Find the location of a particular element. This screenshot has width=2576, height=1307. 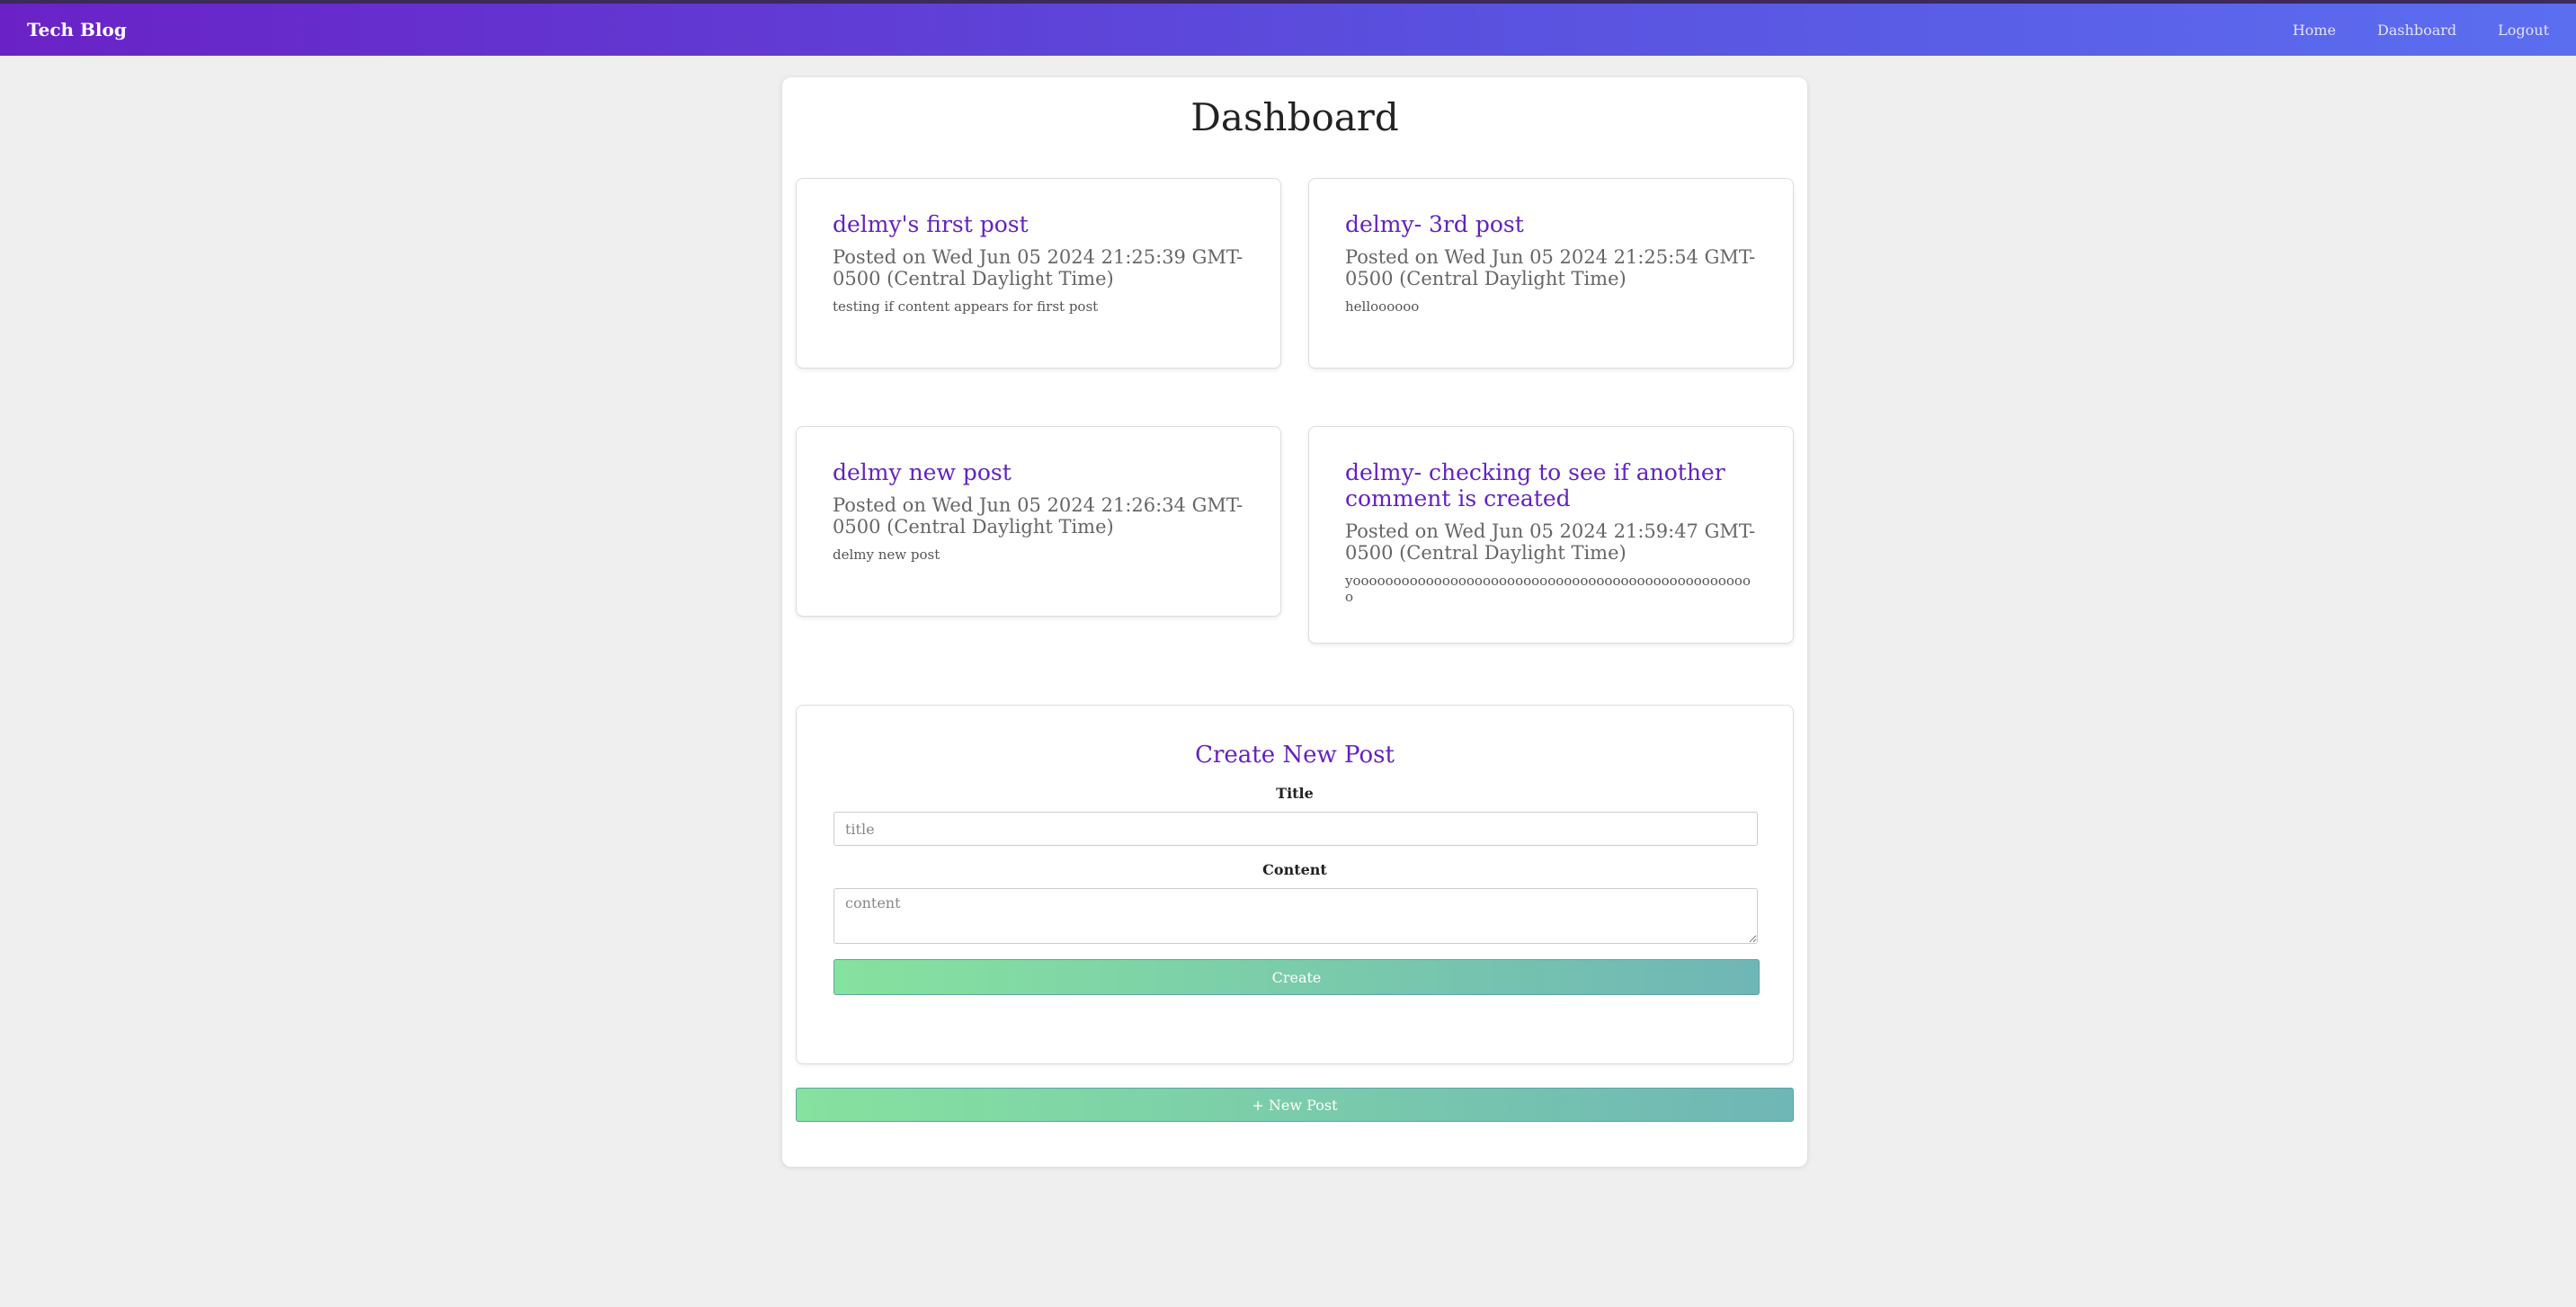

post-title: delmy's first post is located at coordinates (1039, 224).